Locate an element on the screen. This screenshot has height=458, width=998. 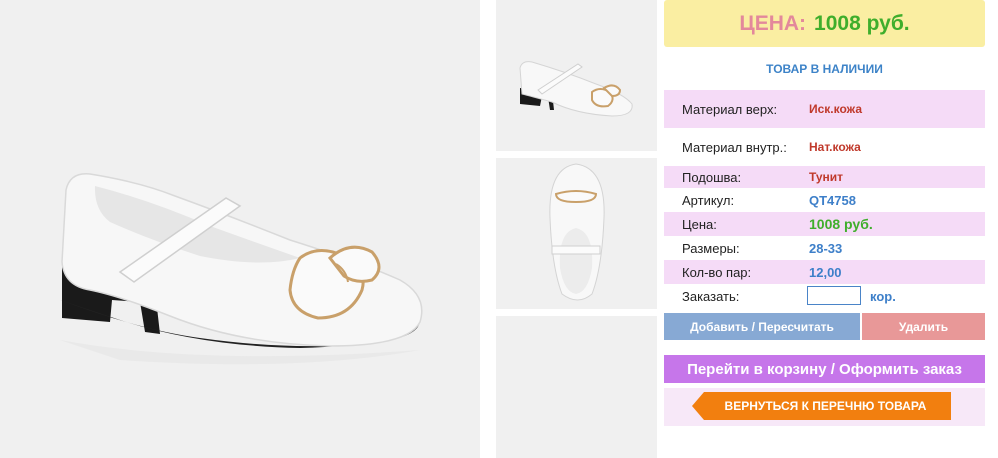
thumbnail-top-view is located at coordinates (576, 233).